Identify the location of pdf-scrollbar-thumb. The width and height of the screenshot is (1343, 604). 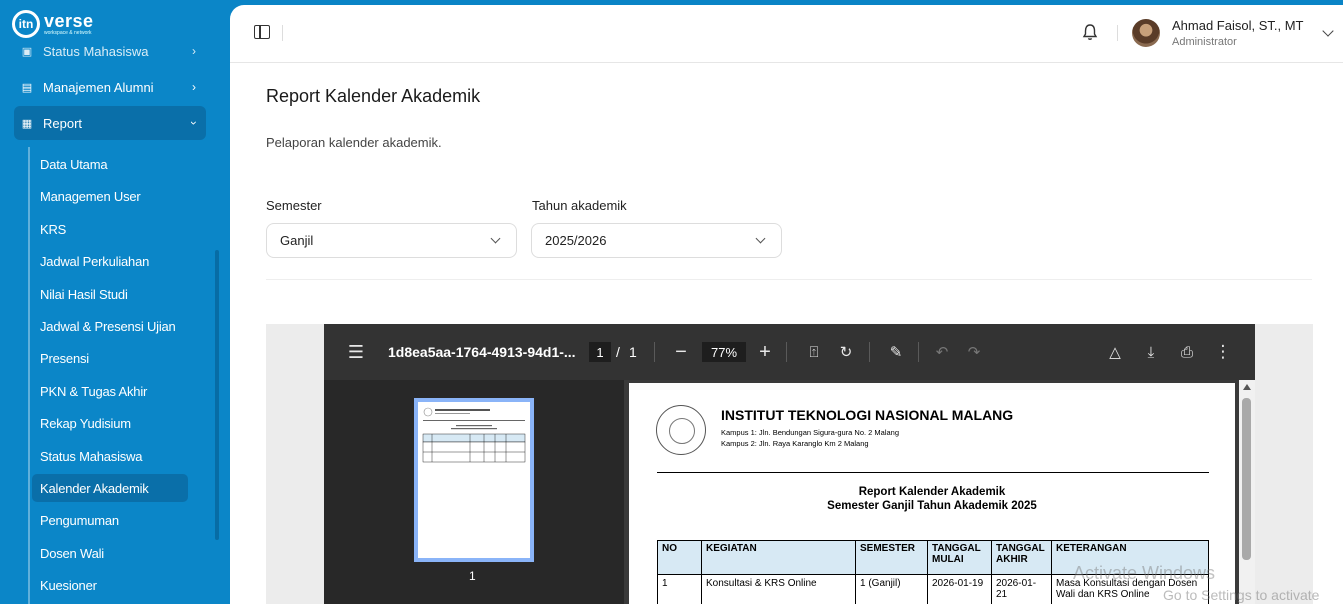
(1246, 479).